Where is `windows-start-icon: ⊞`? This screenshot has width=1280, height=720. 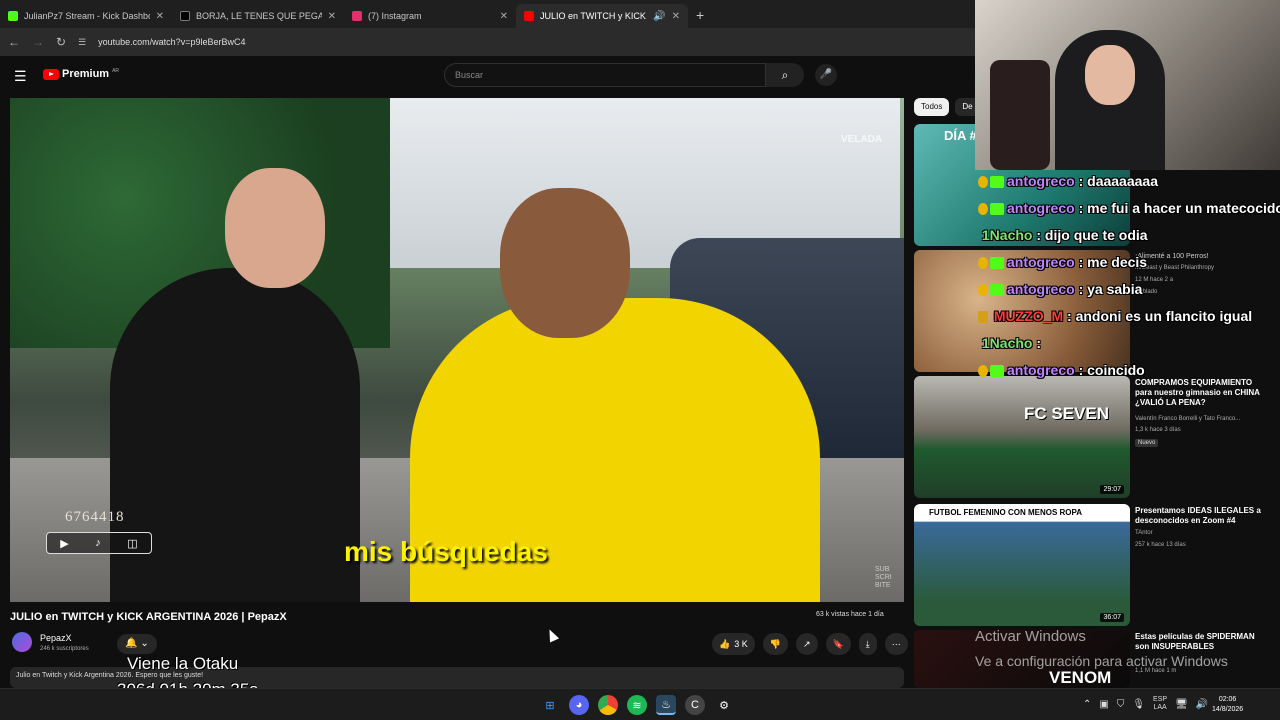 windows-start-icon: ⊞ is located at coordinates (550, 705).